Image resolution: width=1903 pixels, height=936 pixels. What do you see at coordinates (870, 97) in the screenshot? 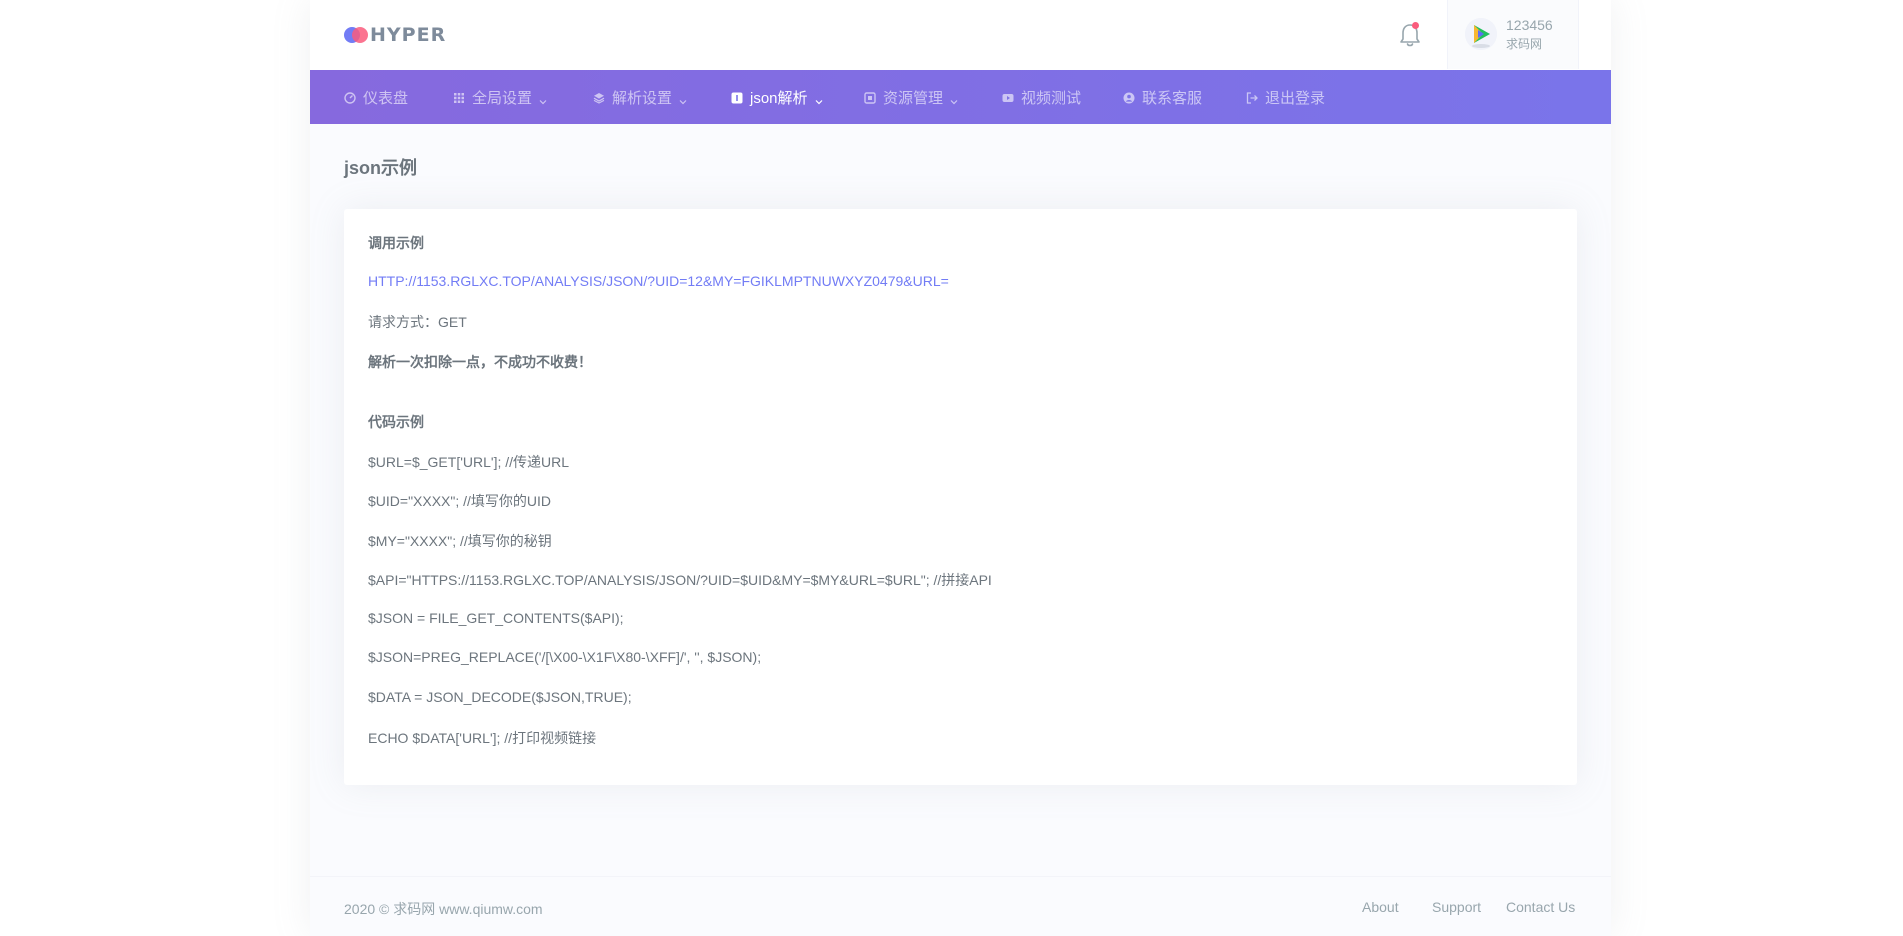
I see `apps-icon` at bounding box center [870, 97].